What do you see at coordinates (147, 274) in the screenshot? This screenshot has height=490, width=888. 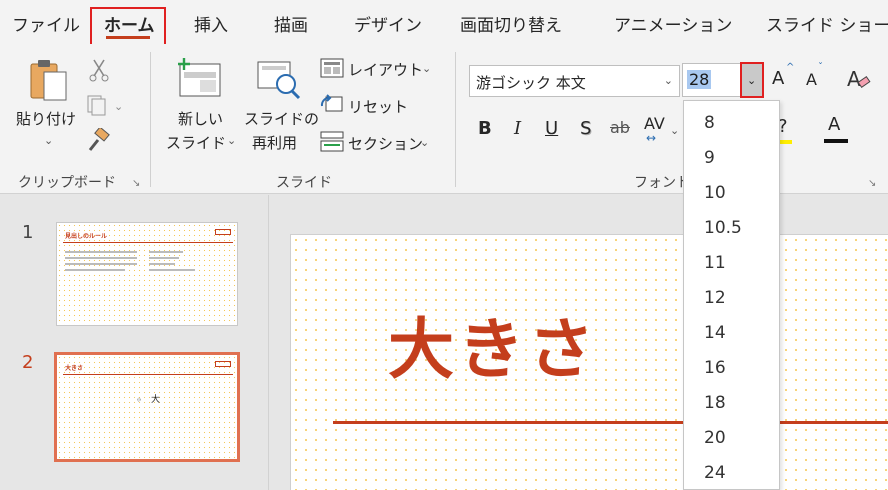 I see `slide-thumbnail-1: 見出しのルール` at bounding box center [147, 274].